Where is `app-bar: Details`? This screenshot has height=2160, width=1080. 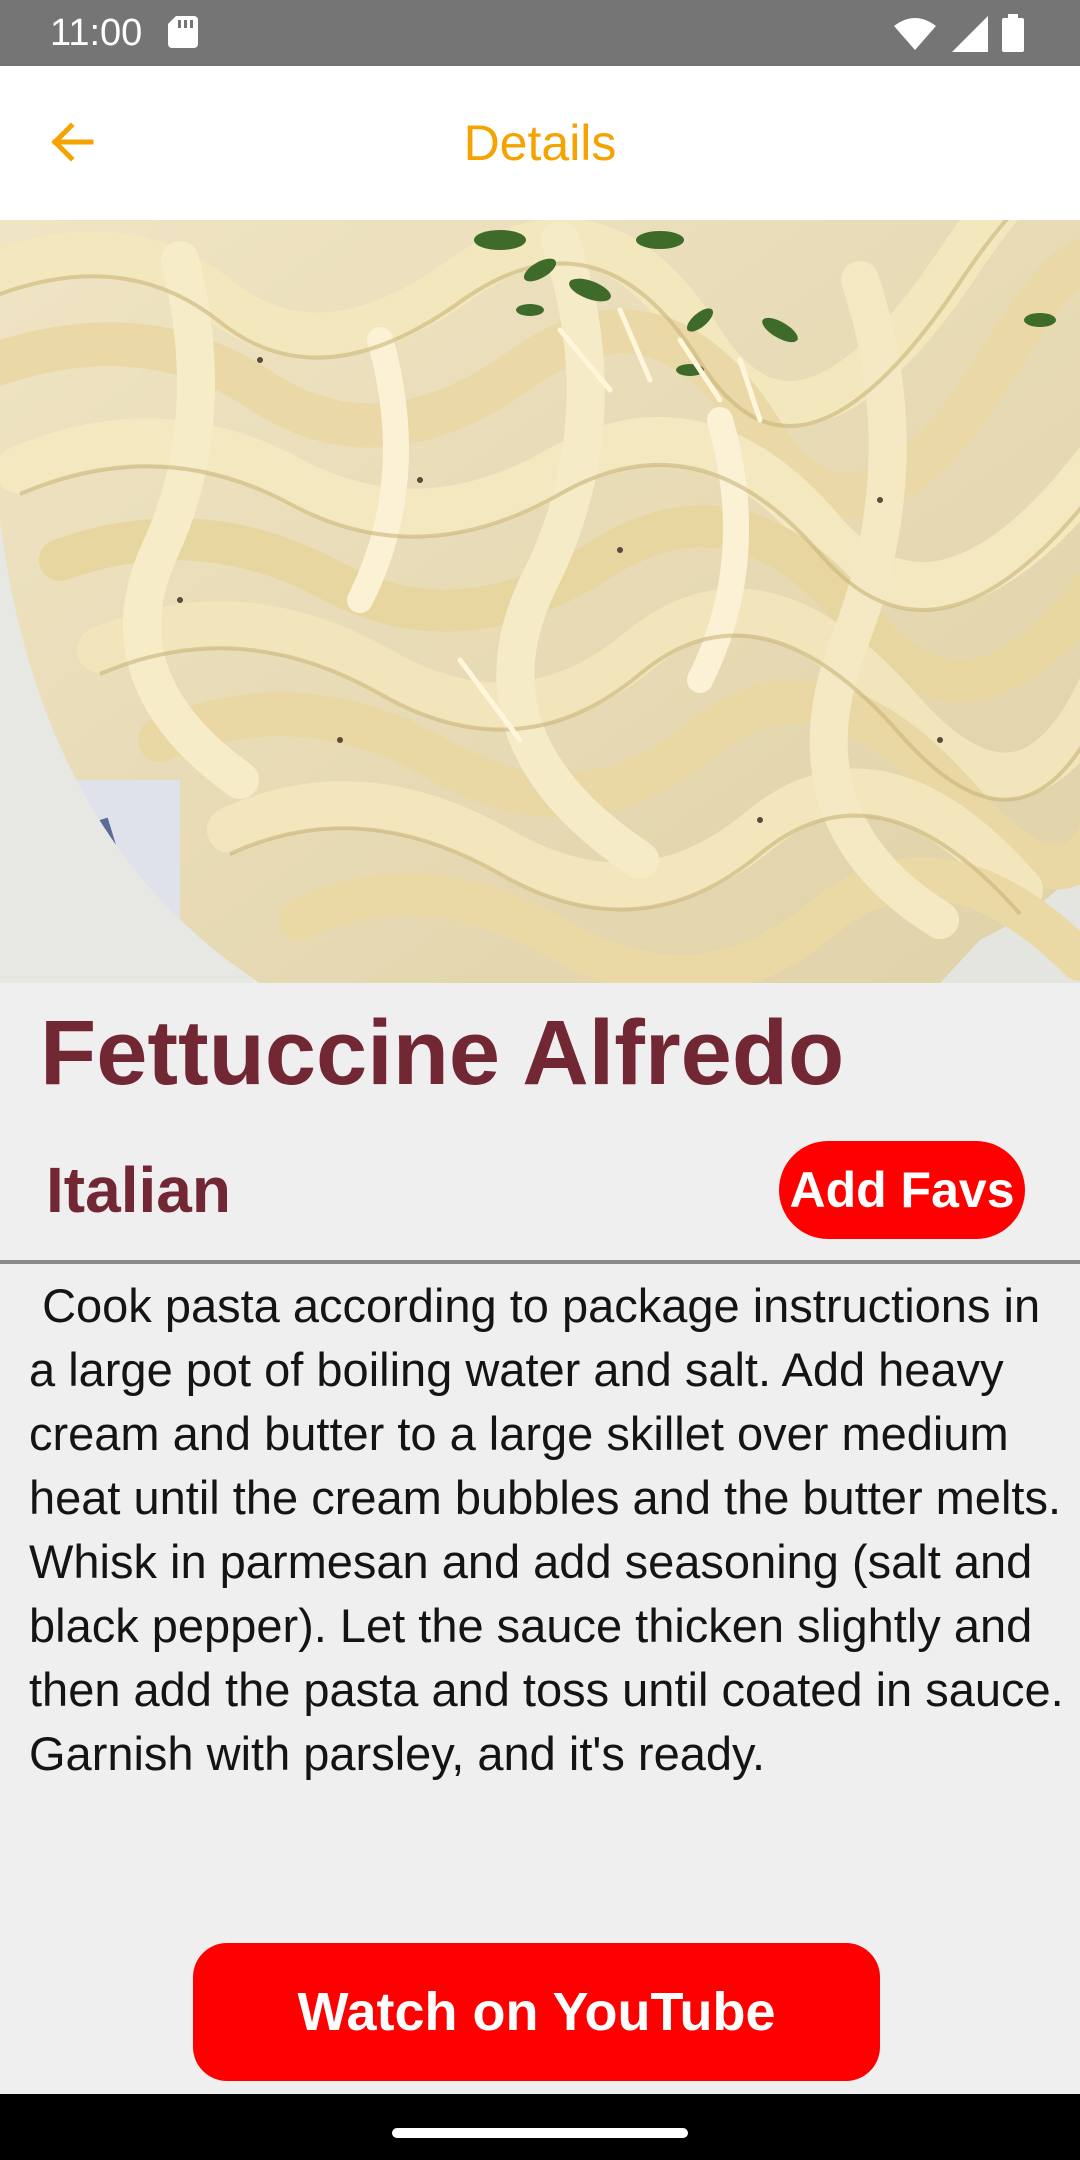 app-bar: Details is located at coordinates (540, 143).